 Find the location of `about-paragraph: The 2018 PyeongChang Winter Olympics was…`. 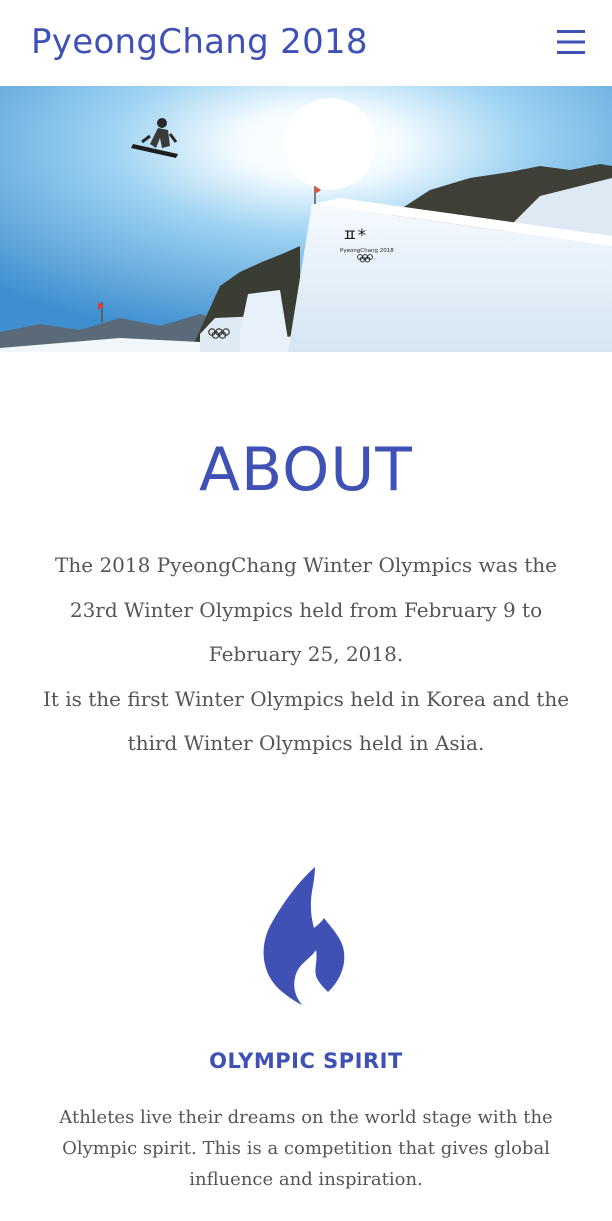

about-paragraph: The 2018 PyeongChang Winter Olympics was… is located at coordinates (306, 609).